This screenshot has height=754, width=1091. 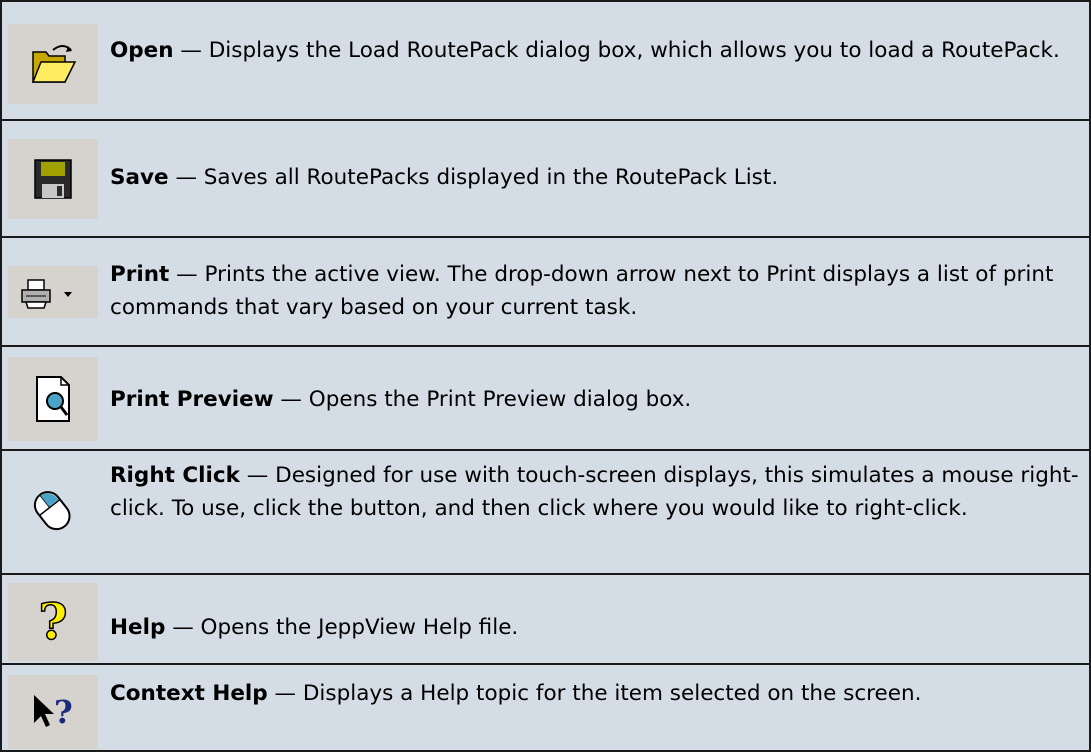 What do you see at coordinates (53, 510) in the screenshot?
I see `mouse-icon` at bounding box center [53, 510].